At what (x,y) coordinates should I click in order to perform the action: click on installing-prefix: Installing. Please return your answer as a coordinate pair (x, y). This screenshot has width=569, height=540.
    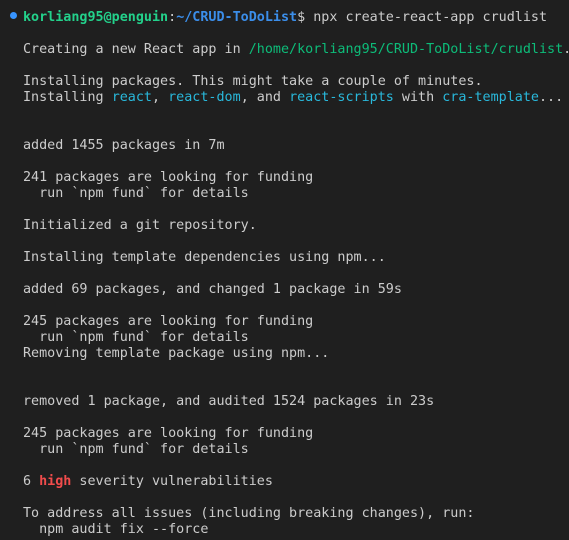
    Looking at the image, I should click on (67, 97).